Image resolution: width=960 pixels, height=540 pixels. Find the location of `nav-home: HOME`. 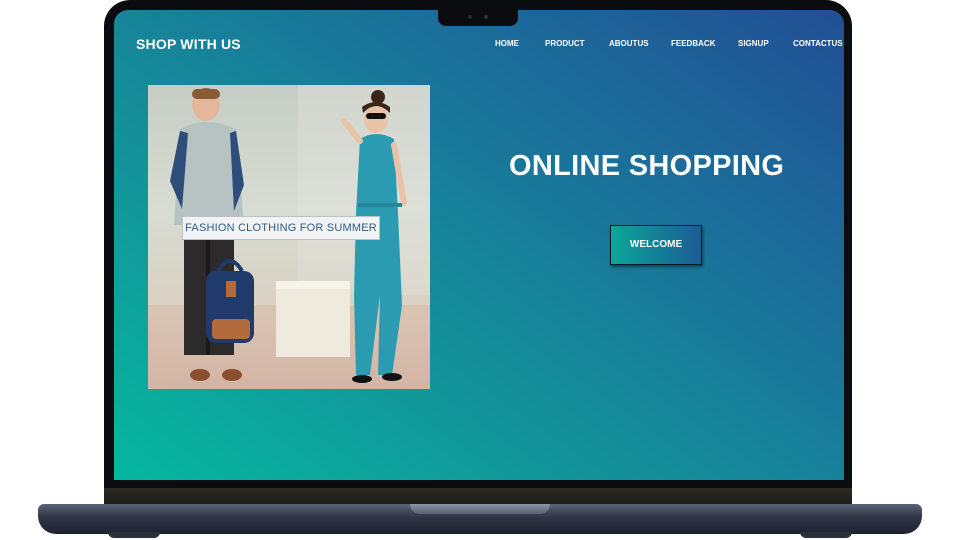

nav-home: HOME is located at coordinates (507, 43).